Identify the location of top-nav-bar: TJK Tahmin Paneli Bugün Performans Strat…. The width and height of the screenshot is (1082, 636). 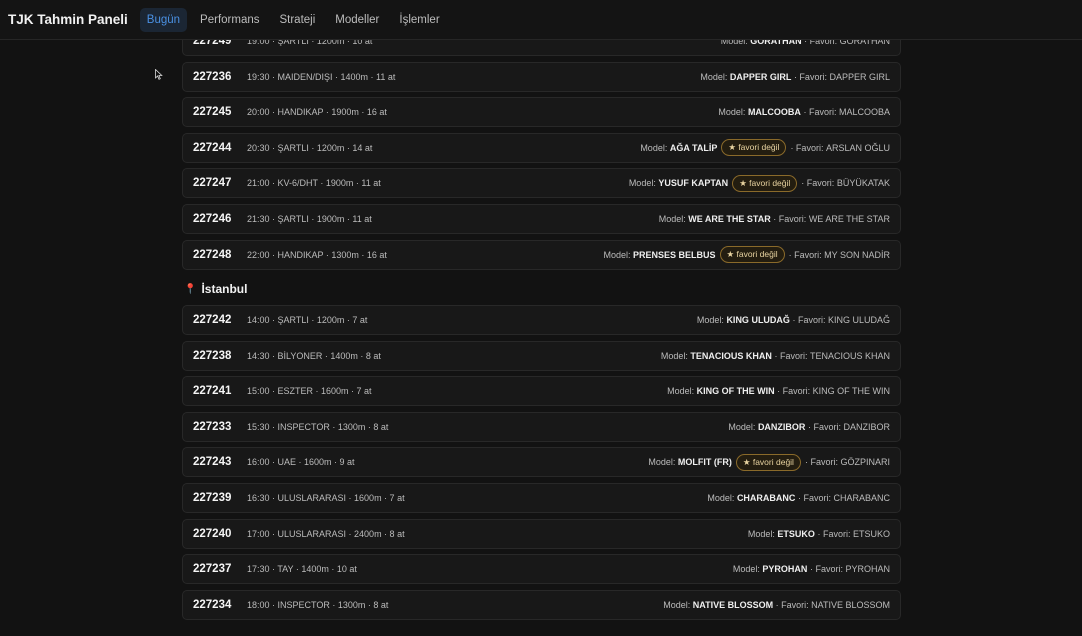
(541, 20).